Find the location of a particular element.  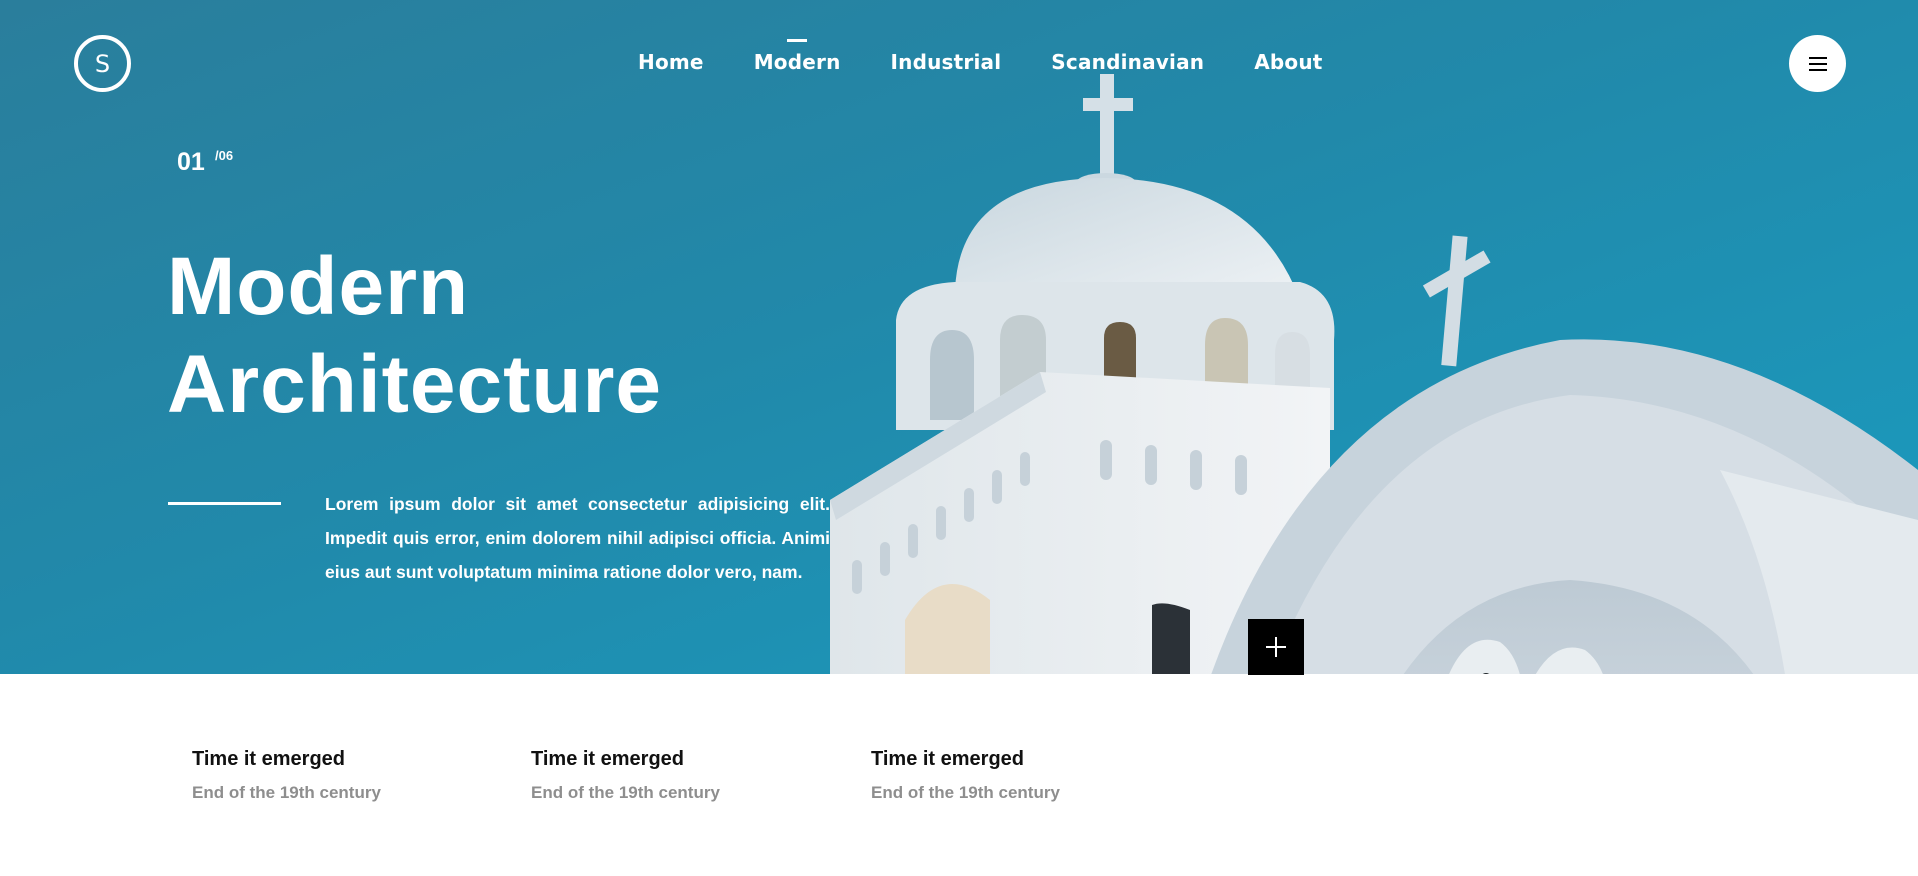

menu-button is located at coordinates (1817, 63).